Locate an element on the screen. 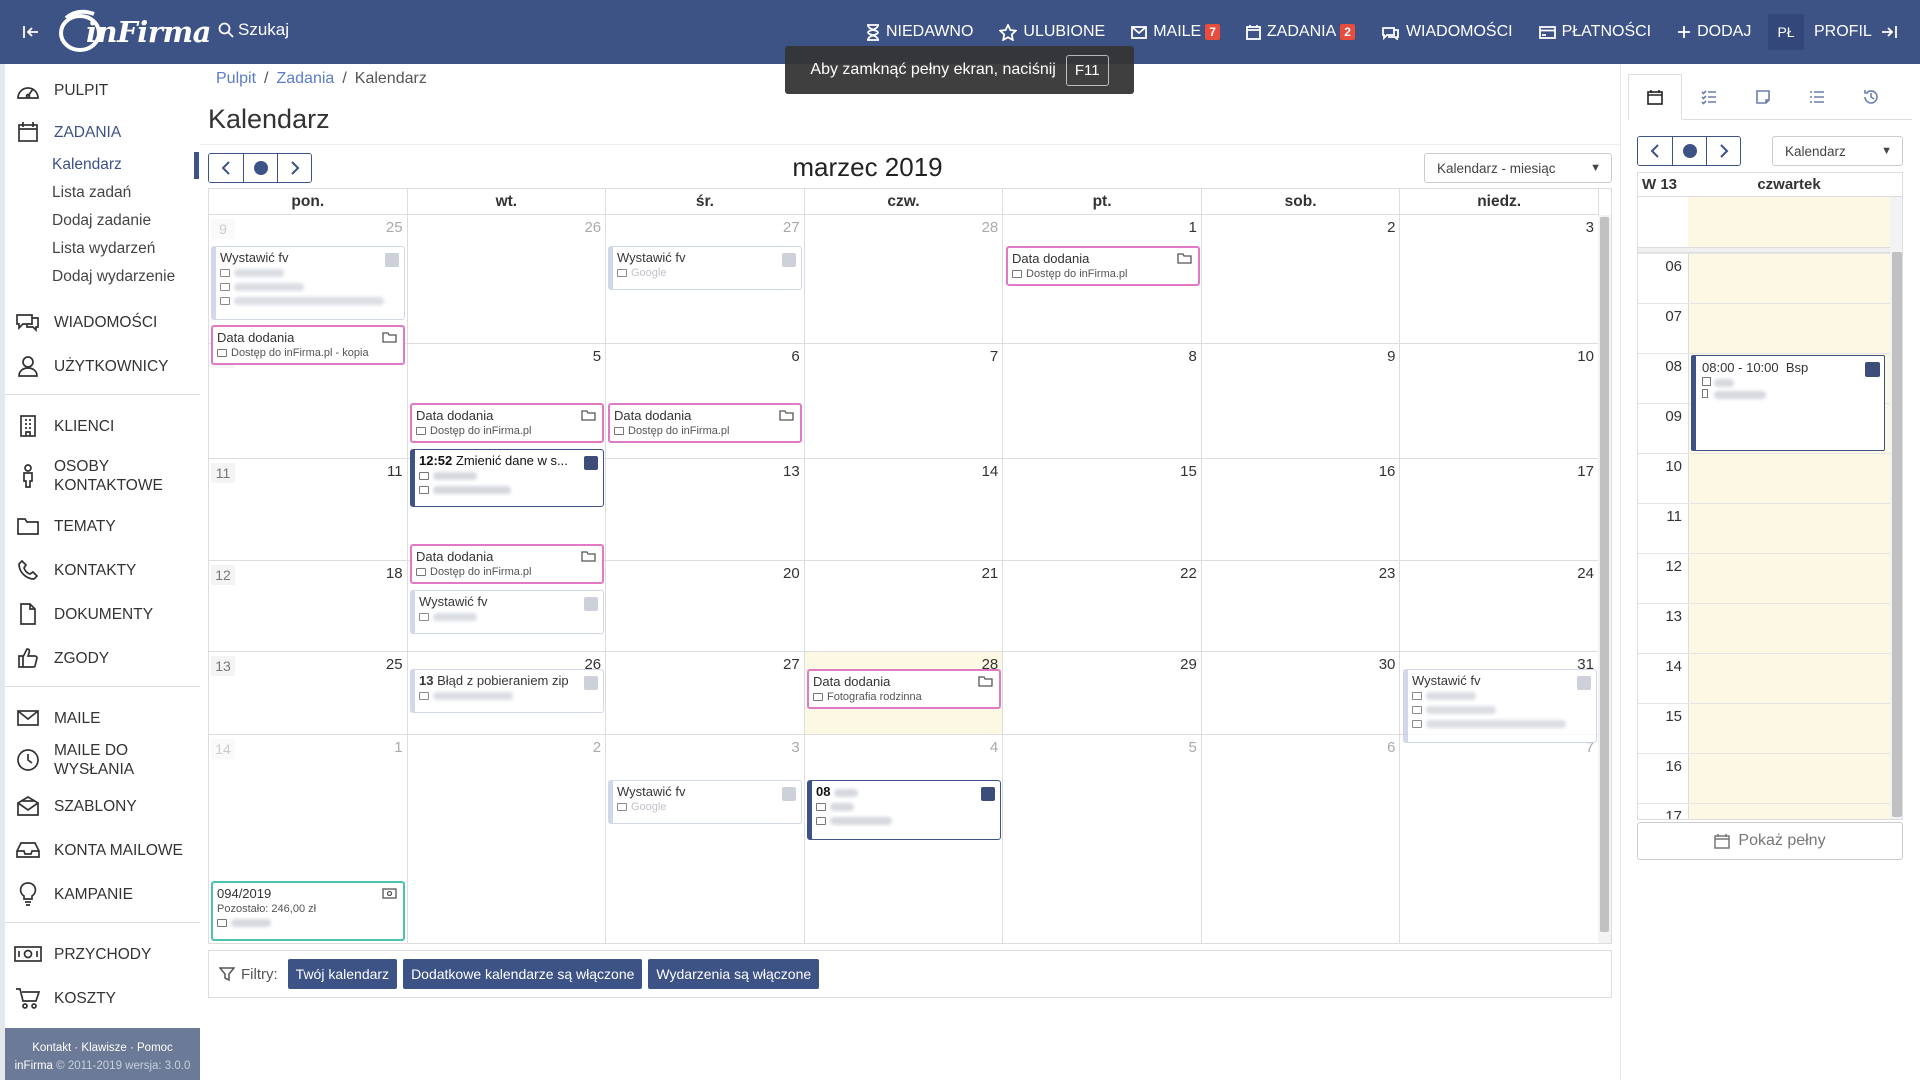  sidebar-item-osoby-kontaktowe: OSOBY KONTAKTOWE is located at coordinates (102, 476).